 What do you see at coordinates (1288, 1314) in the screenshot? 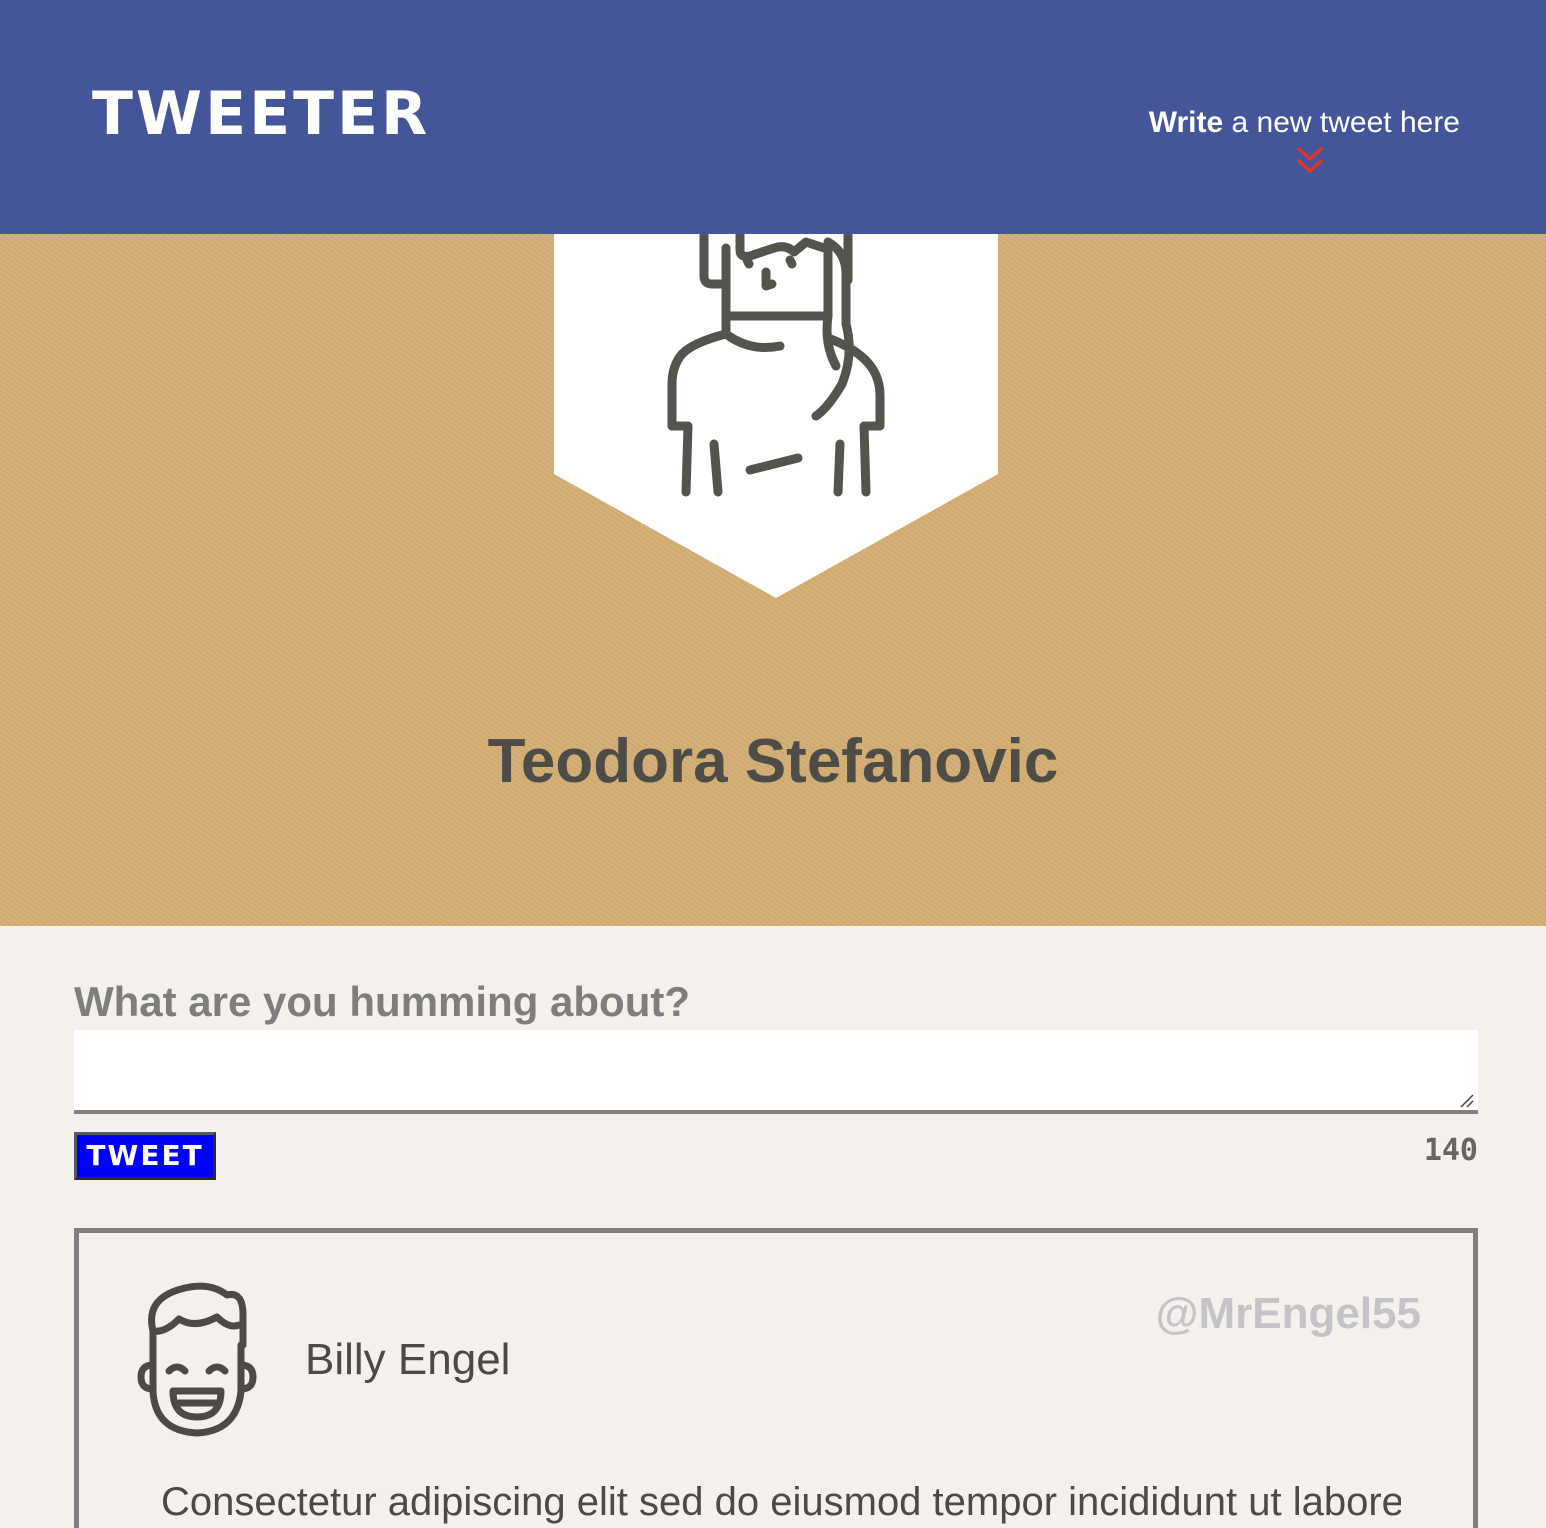
I see `tweet-author-handle: @MrEngel55` at bounding box center [1288, 1314].